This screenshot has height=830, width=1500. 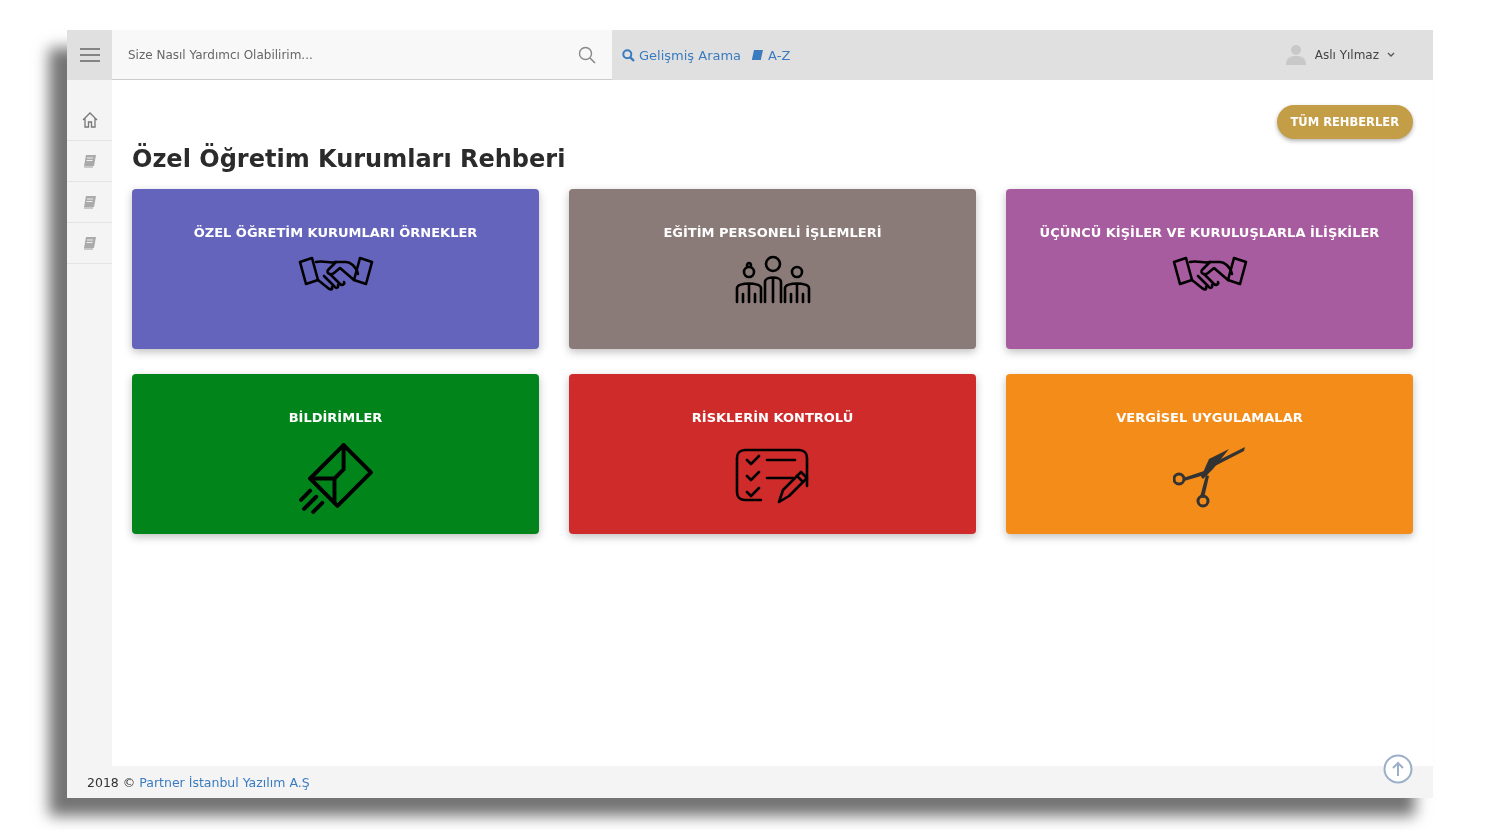 I want to click on all-guides-button: TÜM REHBERLER, so click(x=1344, y=122).